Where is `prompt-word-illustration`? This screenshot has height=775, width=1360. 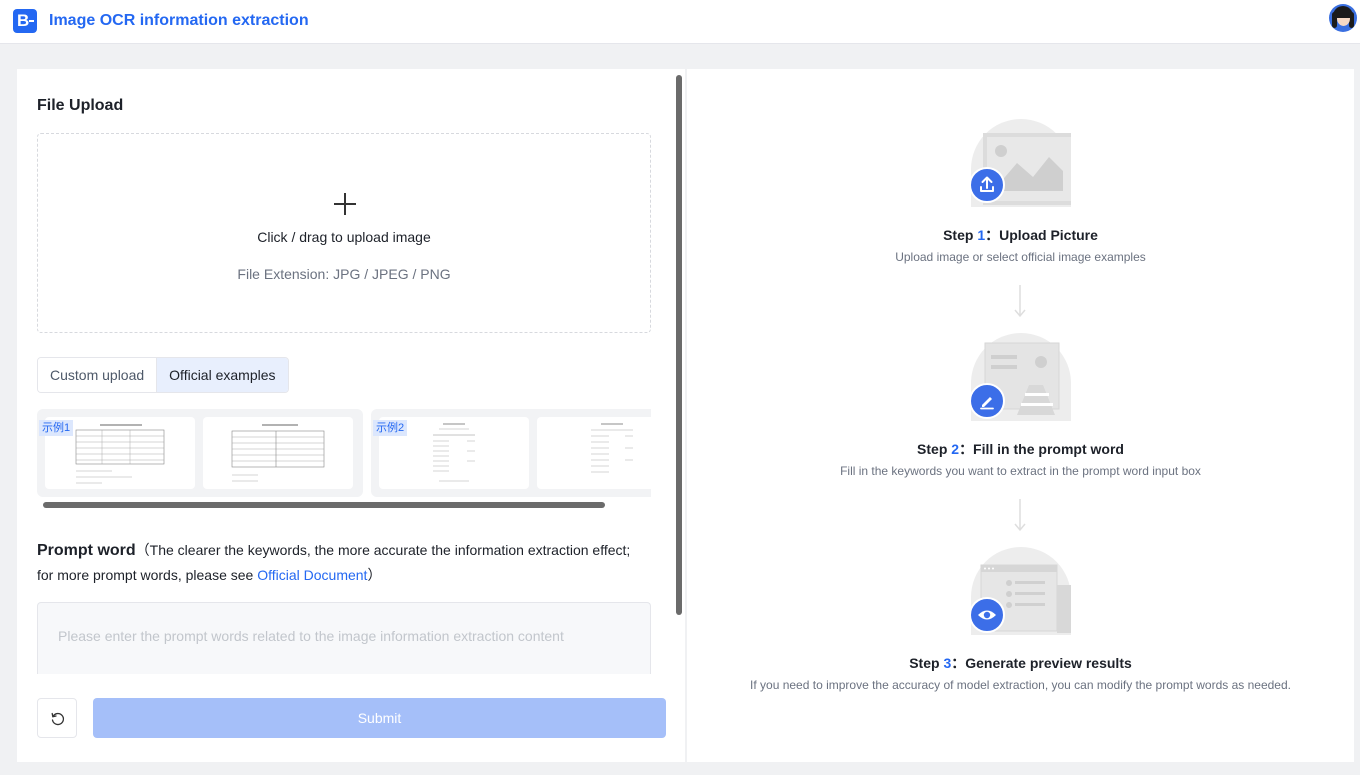 prompt-word-illustration is located at coordinates (1021, 377).